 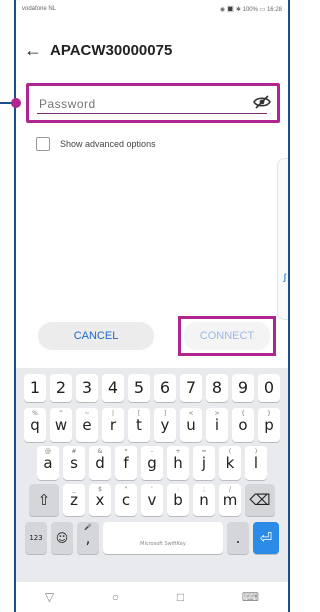 I want to click on key-label: q, so click(x=35, y=424).